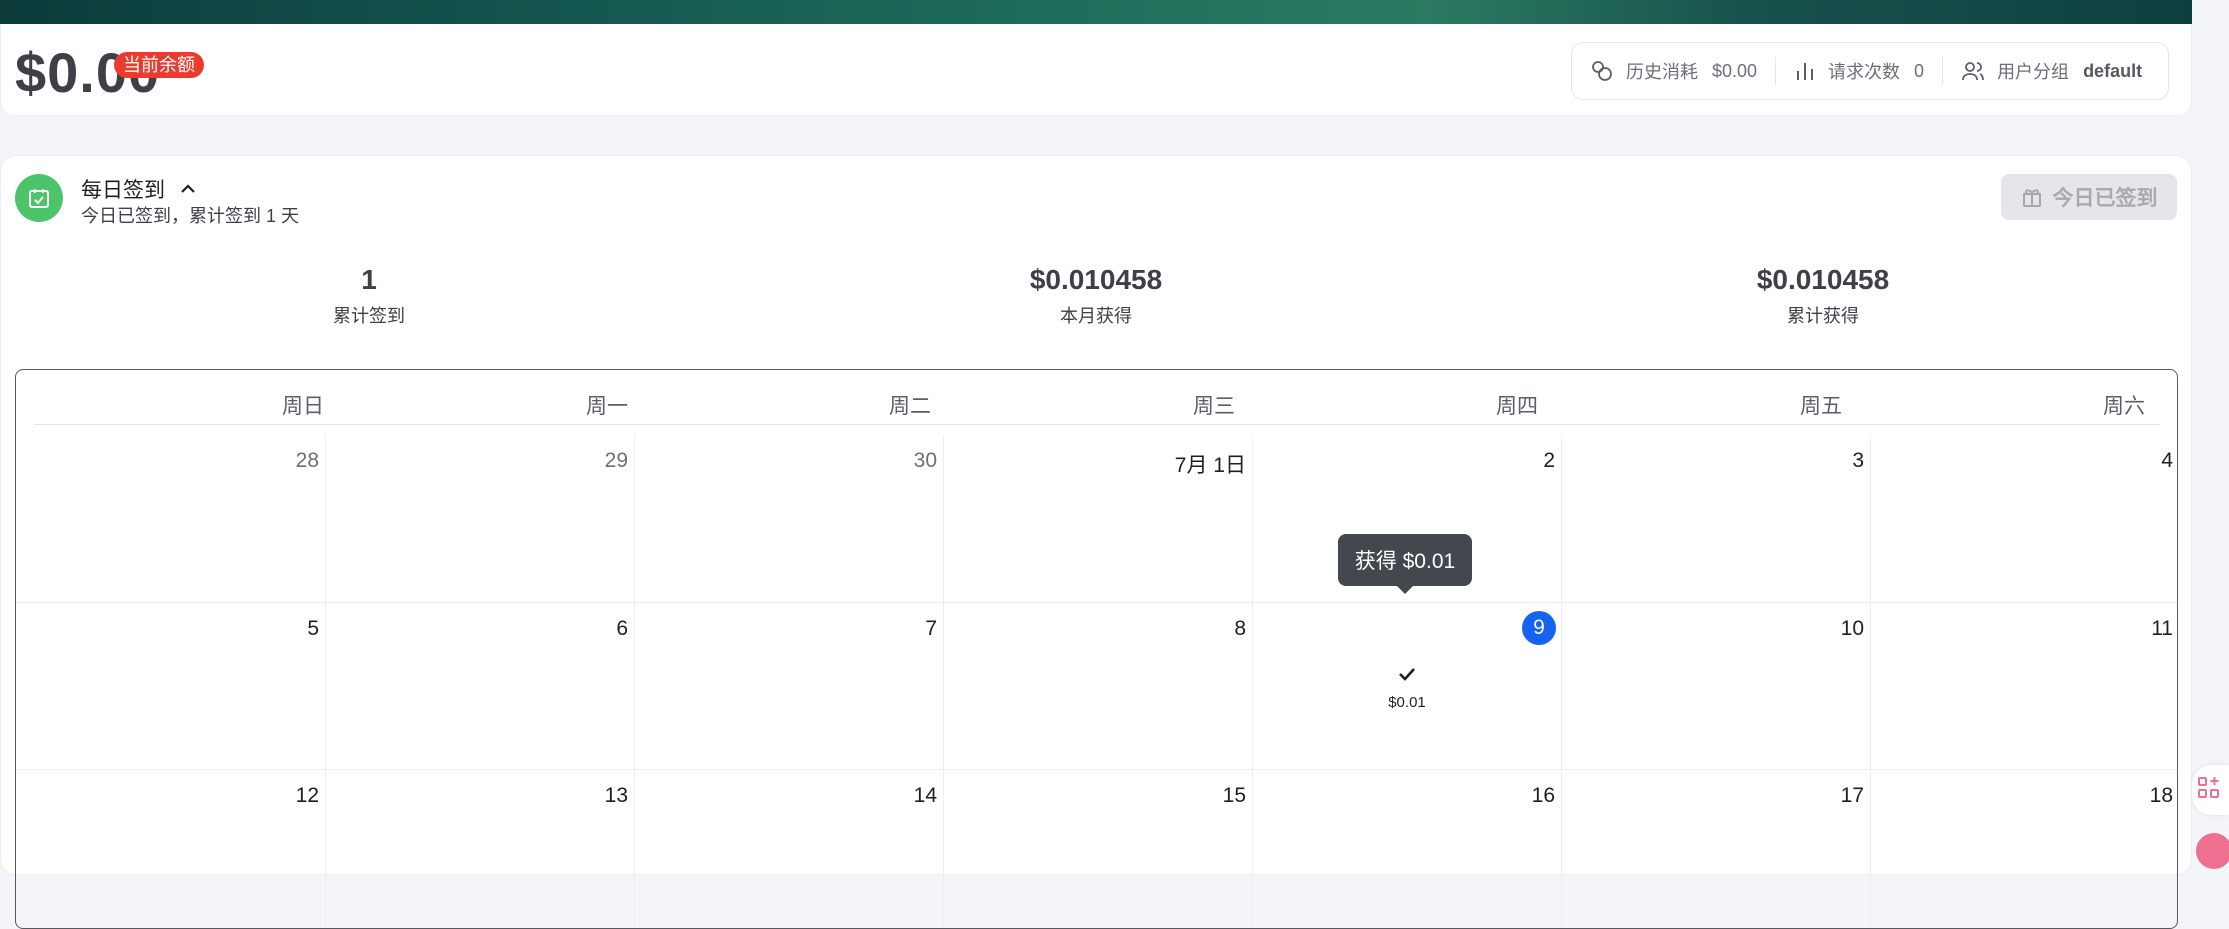 Image resolution: width=2229 pixels, height=929 pixels. Describe the element at coordinates (616, 795) in the screenshot. I see `day-number: 13` at that location.